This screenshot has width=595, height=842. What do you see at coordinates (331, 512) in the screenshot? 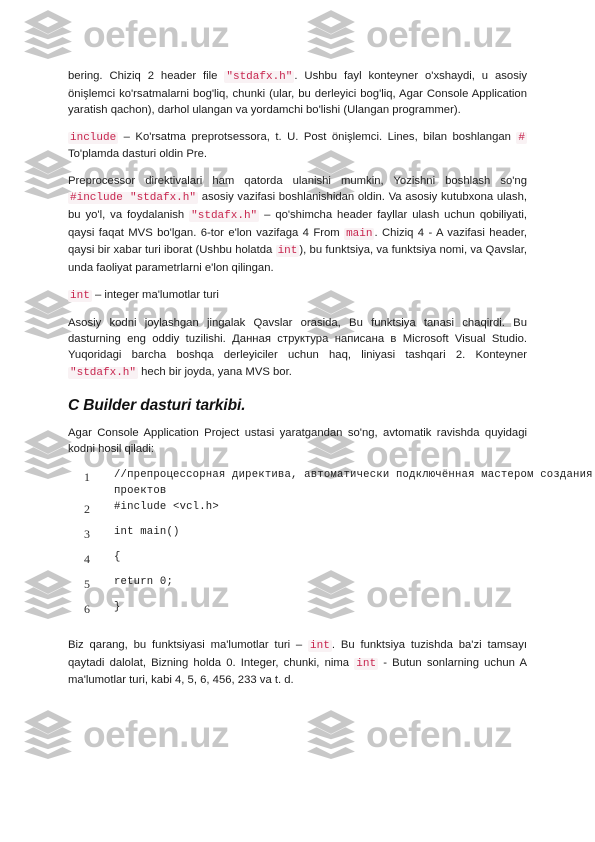
I see `code-line: 2 #include <vcl.h>` at bounding box center [331, 512].